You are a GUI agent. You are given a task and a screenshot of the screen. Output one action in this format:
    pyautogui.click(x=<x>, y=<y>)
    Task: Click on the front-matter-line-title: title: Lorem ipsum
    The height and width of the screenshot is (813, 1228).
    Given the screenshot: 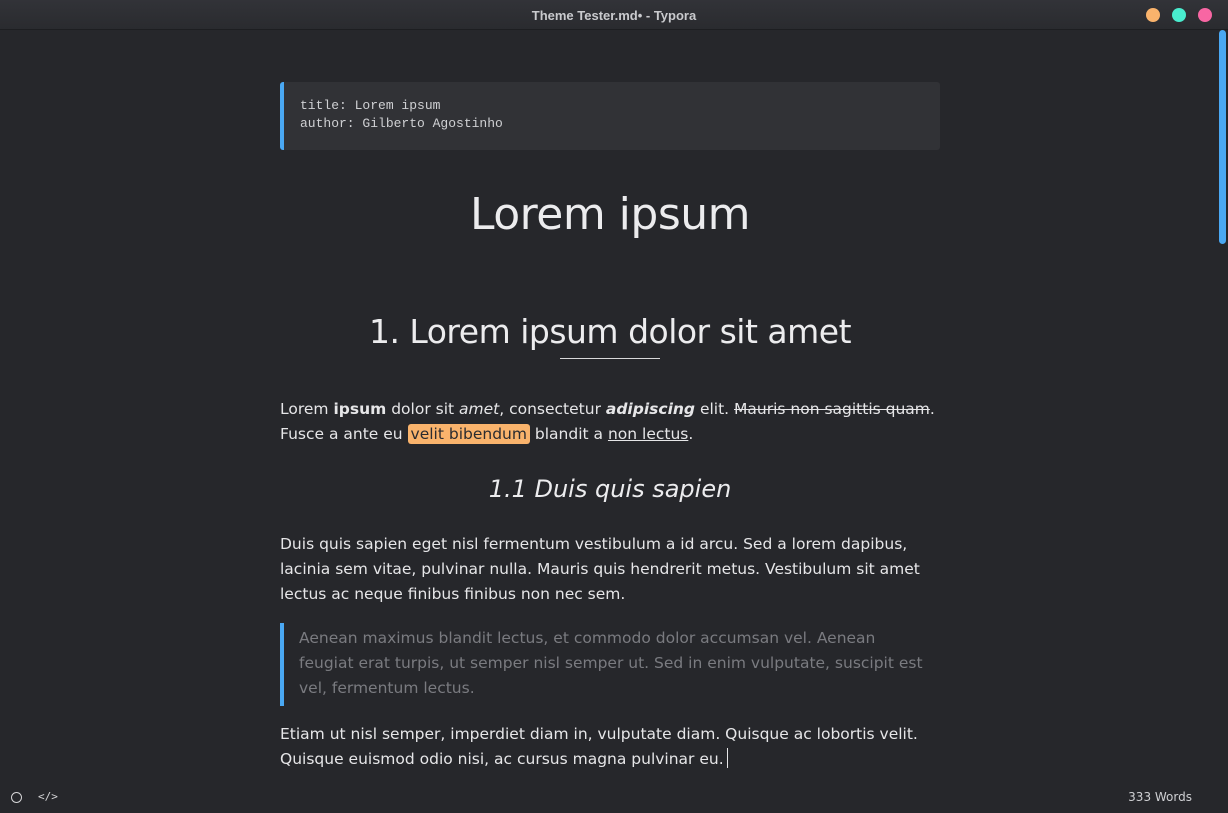 What is the action you would take?
    pyautogui.click(x=370, y=105)
    